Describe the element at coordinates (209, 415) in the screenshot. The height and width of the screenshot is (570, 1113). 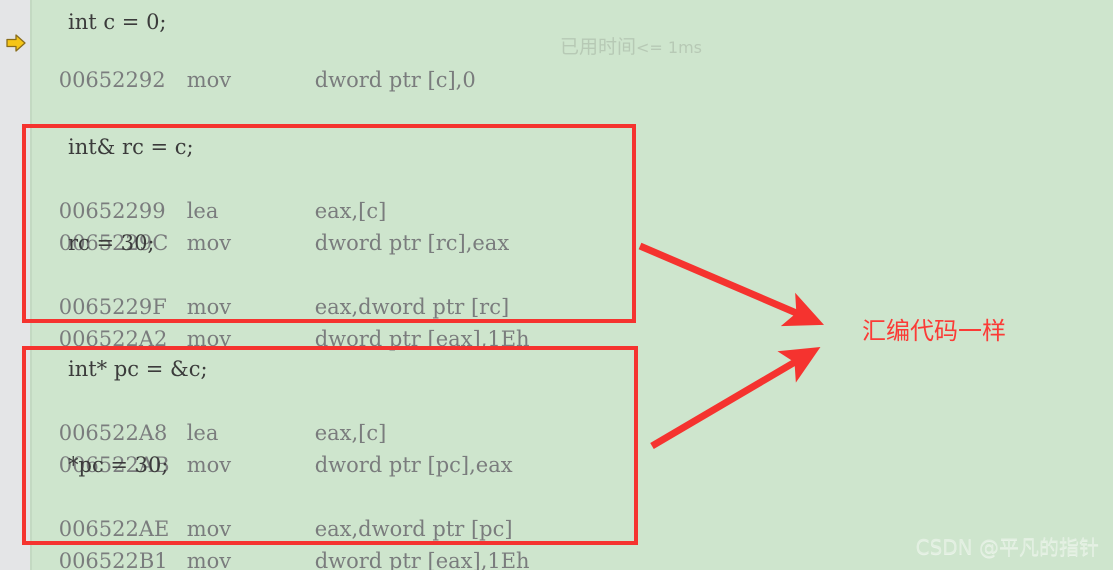
I see `asm-line: 006522A8 lea eax,[c]` at that location.